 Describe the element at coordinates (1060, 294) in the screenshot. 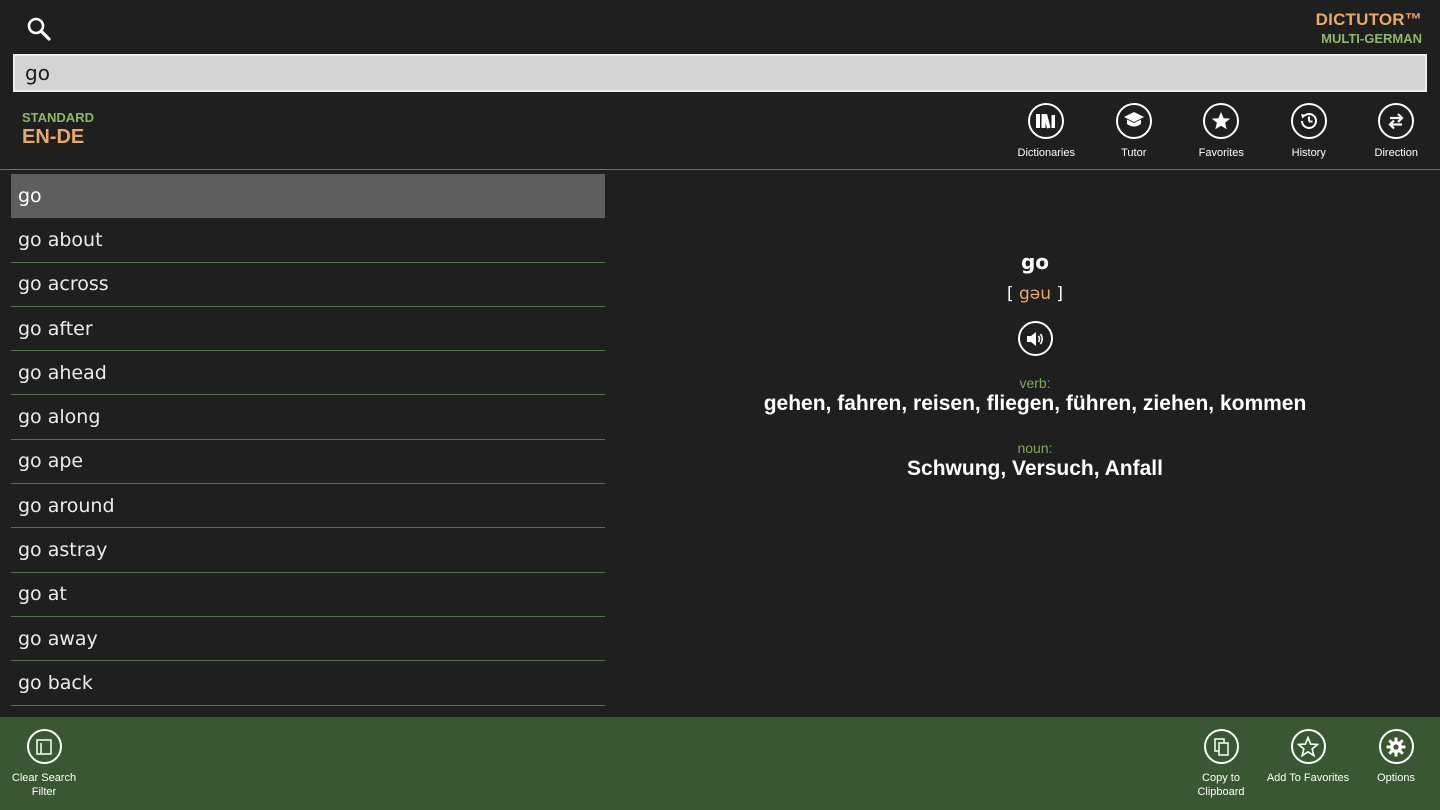

I see `pronunciation-close-bracket: ]` at that location.